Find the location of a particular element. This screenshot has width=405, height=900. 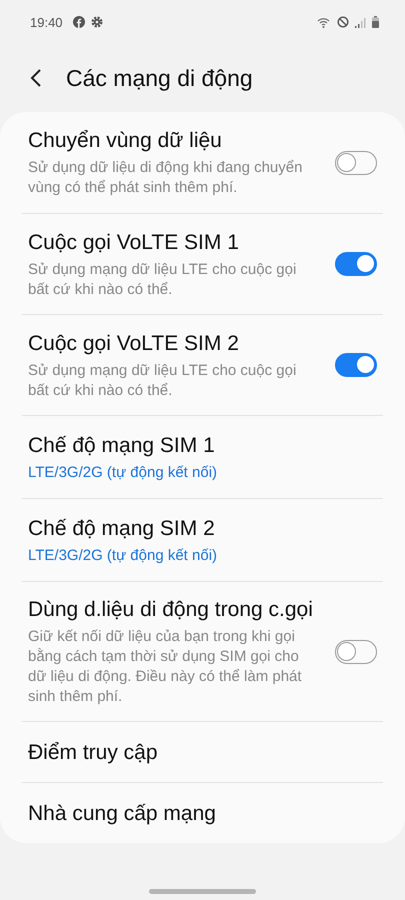

setting-title: Chế độ mạng SIM 2 is located at coordinates (172, 528).